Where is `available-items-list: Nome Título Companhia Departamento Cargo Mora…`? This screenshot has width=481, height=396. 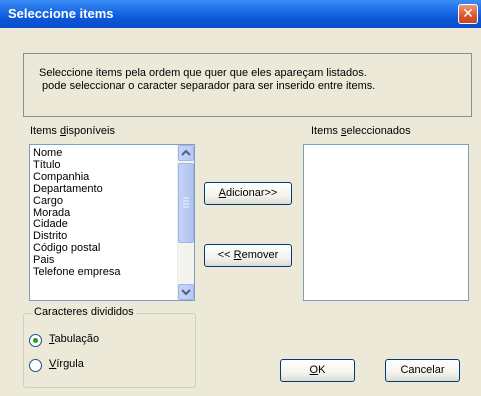 available-items-list: Nome Título Companhia Departamento Cargo Mora… is located at coordinates (112, 222).